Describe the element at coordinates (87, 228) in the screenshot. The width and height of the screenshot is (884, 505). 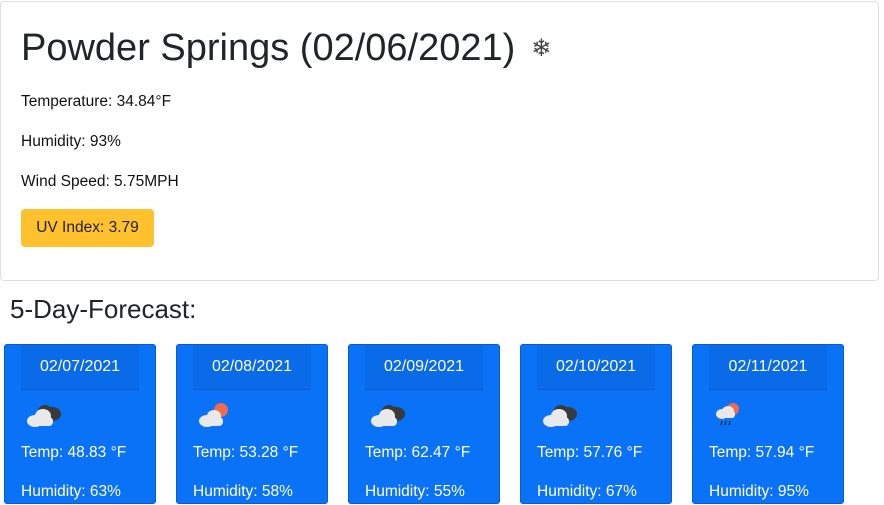
I see `uv-index-badge: UV Index: 3.79` at that location.